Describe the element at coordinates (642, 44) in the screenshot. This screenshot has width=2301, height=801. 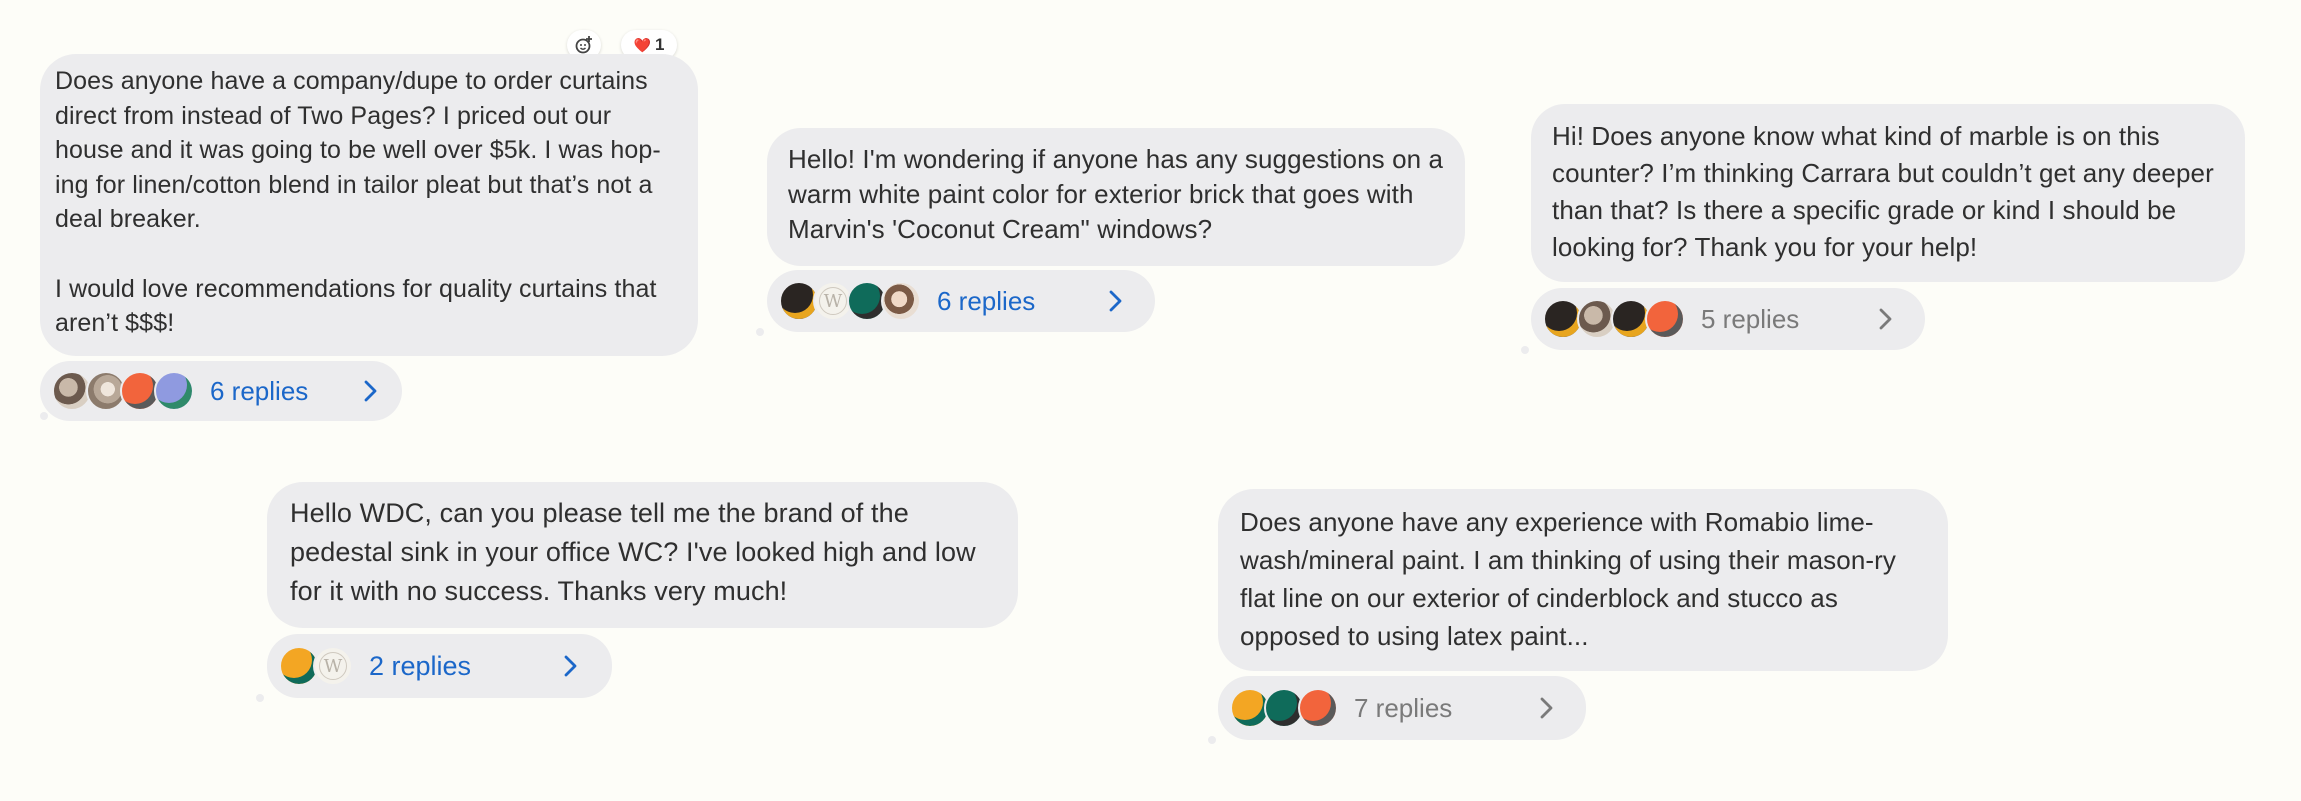
I see `heart-emoji: ❤️` at that location.